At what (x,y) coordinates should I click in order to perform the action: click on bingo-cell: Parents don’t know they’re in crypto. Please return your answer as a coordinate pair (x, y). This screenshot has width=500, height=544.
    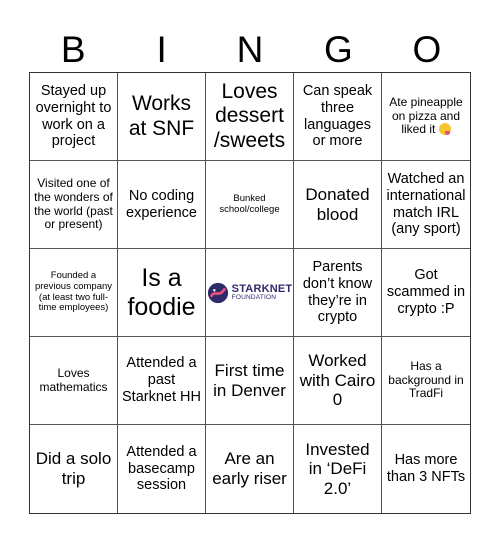
    Looking at the image, I should click on (338, 293).